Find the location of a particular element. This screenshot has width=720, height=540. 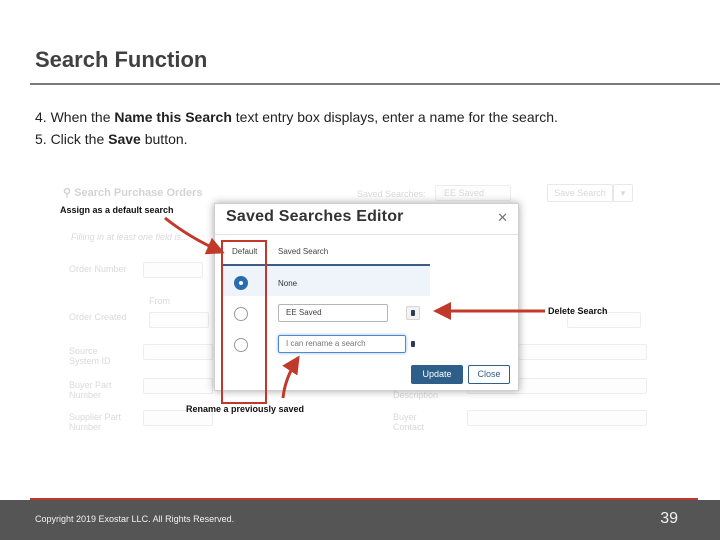

field-order-created: Order Created is located at coordinates (98, 317).